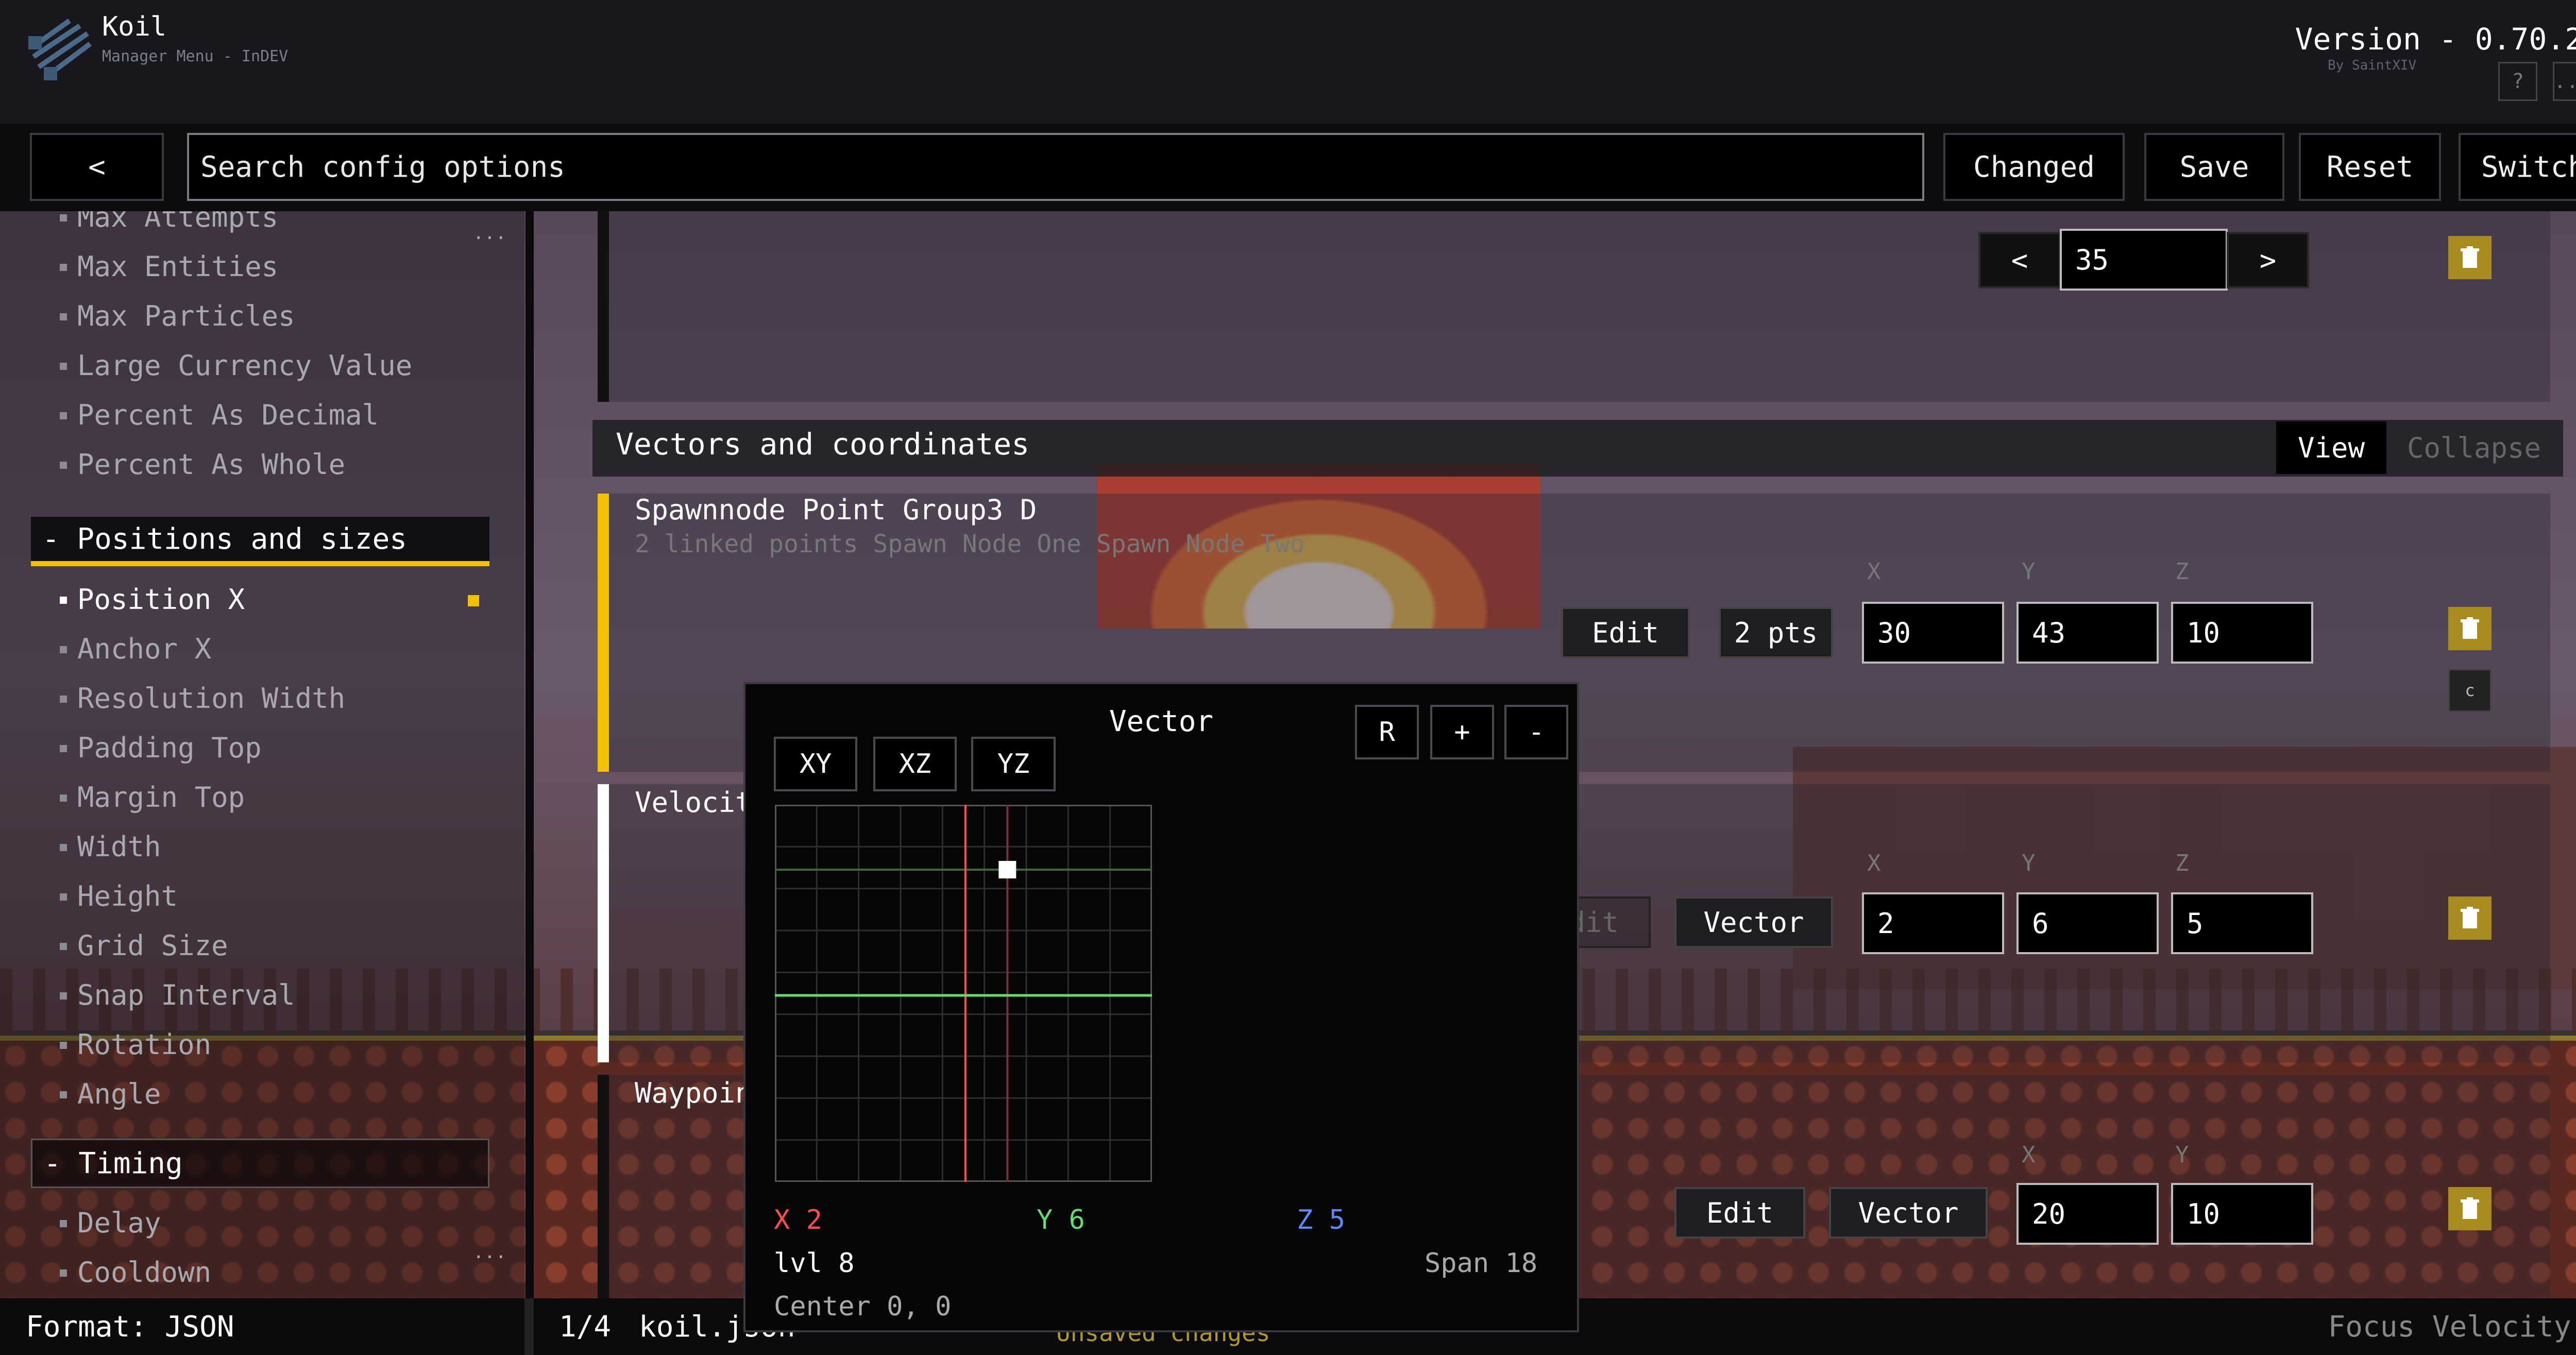  I want to click on waypoint-delete-button, so click(2470, 1208).